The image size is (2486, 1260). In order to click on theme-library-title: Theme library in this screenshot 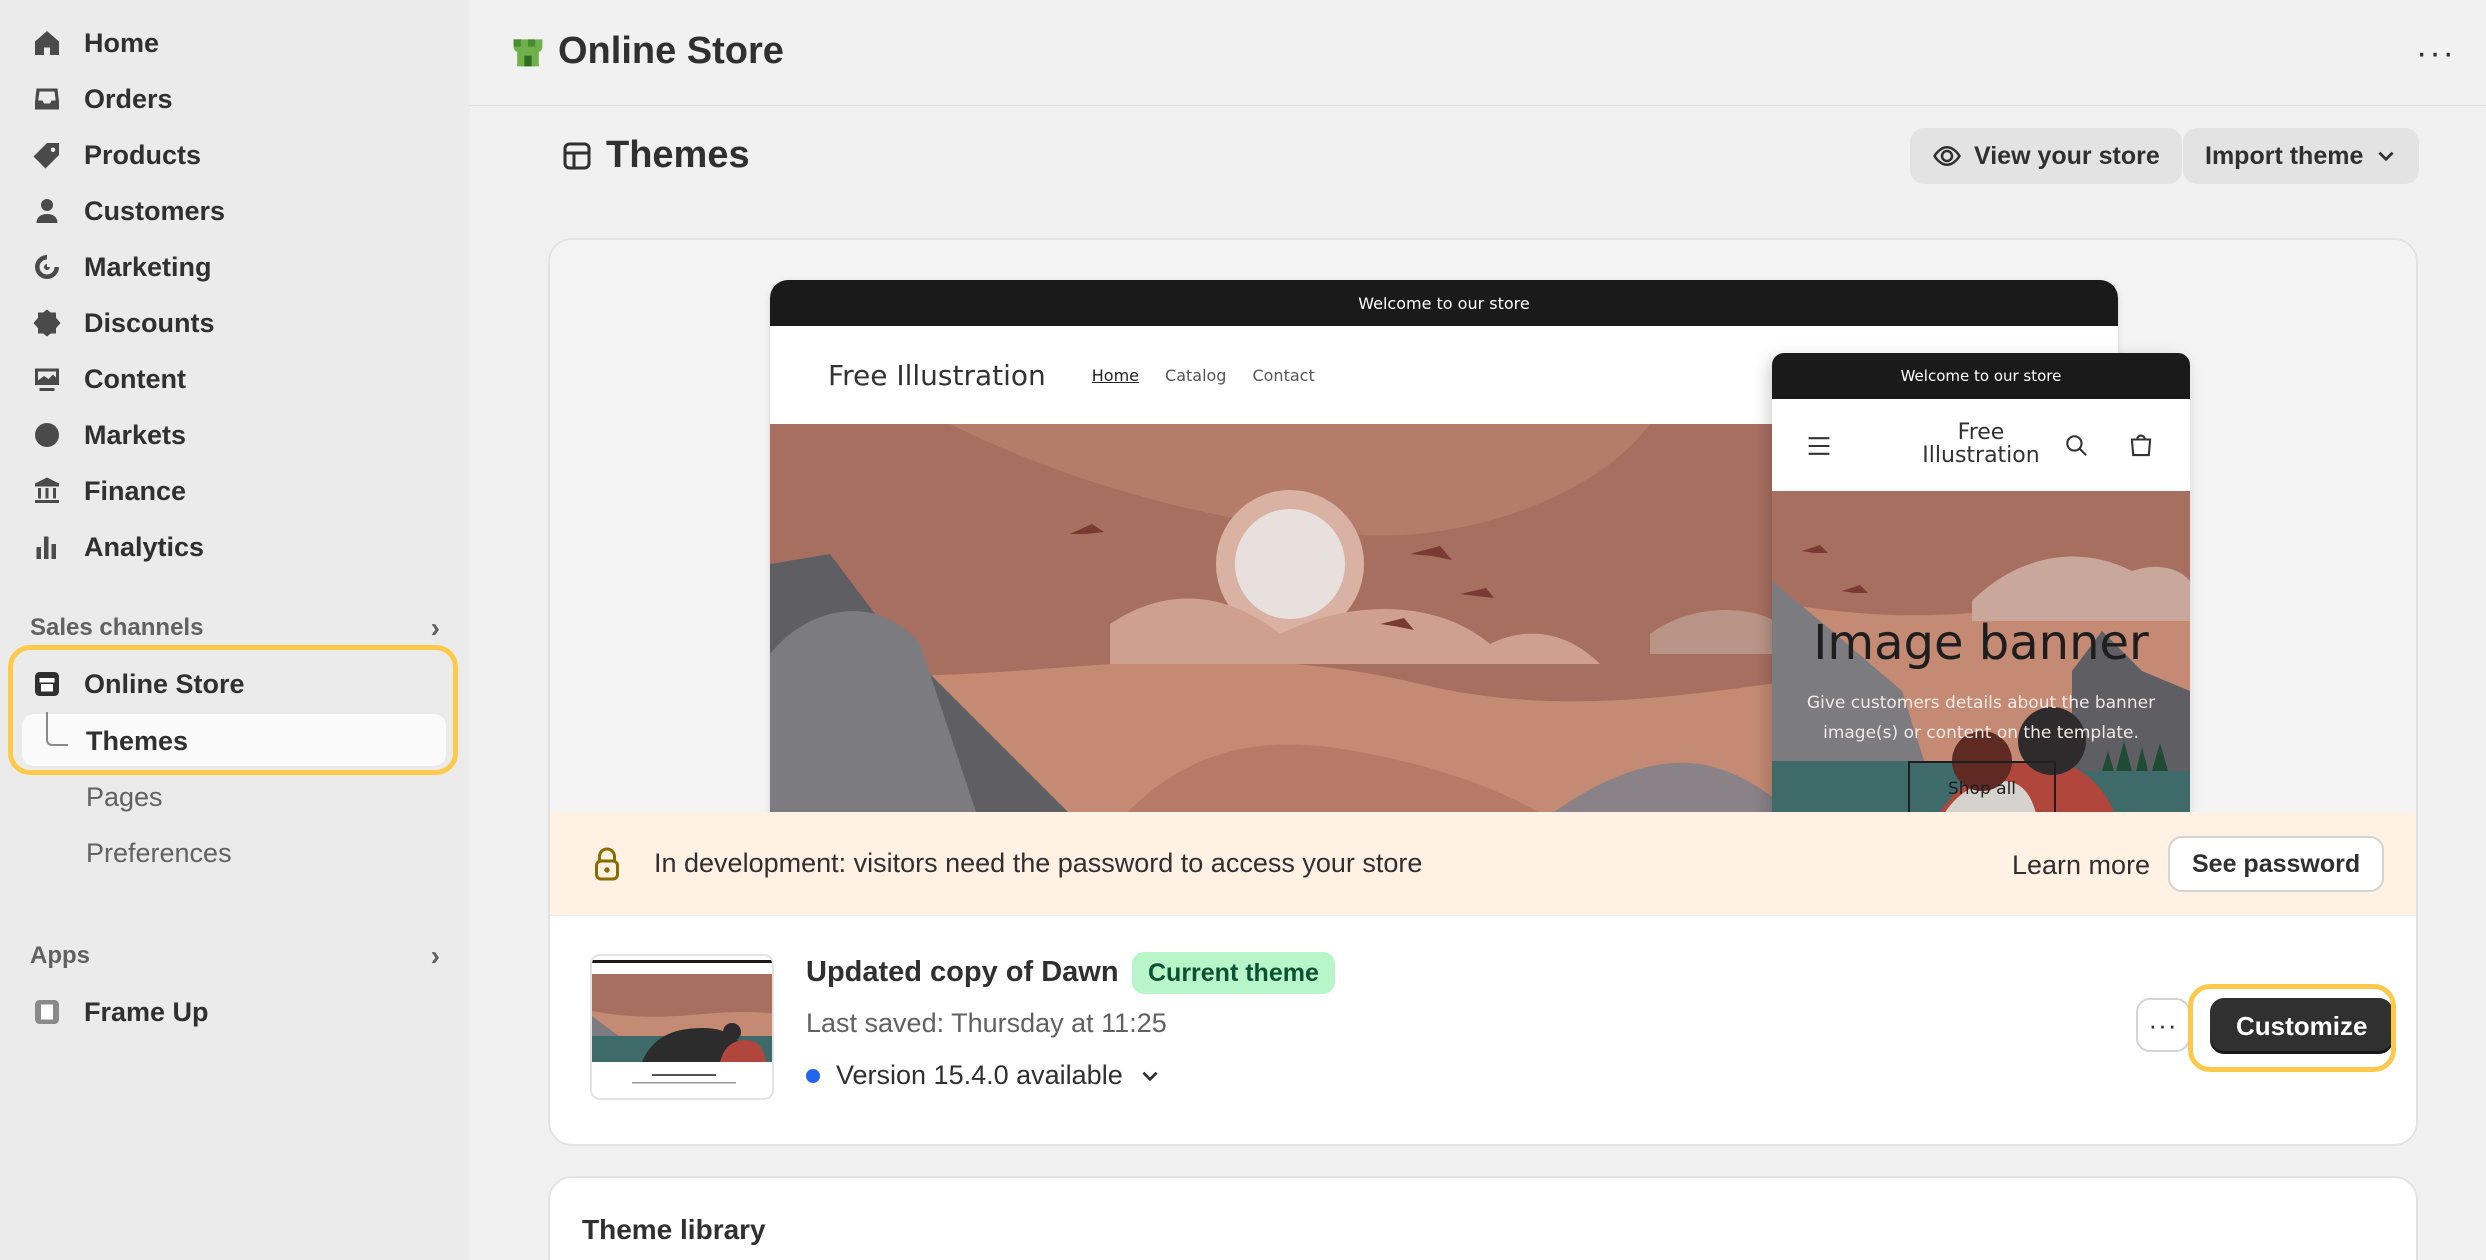, I will do `click(674, 1229)`.